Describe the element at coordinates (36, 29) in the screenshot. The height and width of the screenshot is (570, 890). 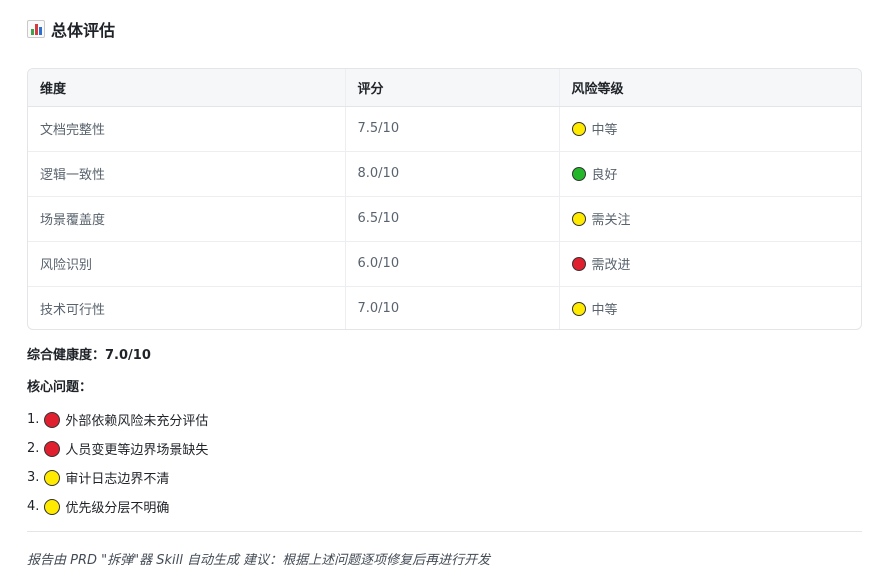
I see `bar-chart-icon` at that location.